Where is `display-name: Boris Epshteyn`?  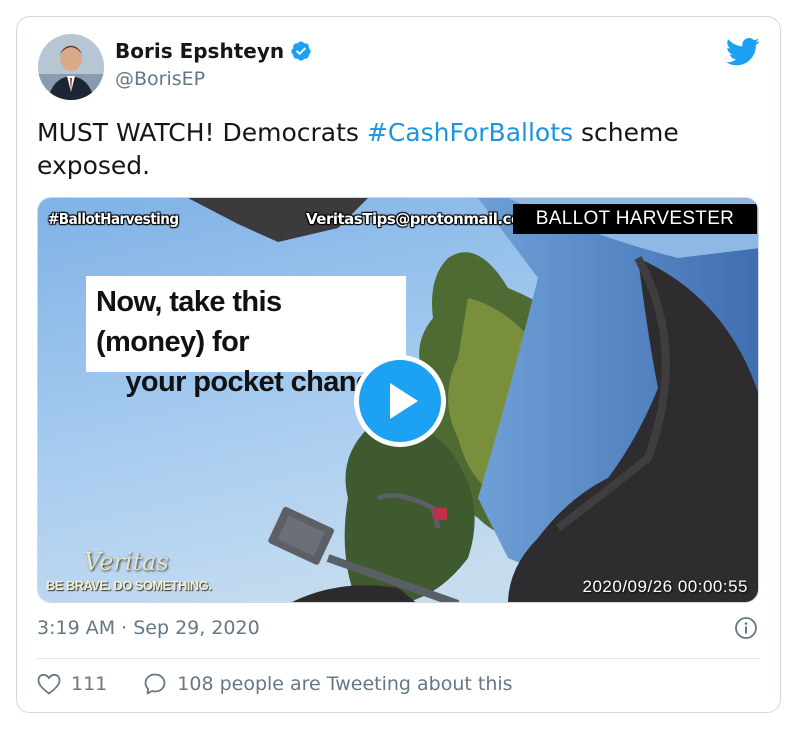
display-name: Boris Epshteyn is located at coordinates (199, 51).